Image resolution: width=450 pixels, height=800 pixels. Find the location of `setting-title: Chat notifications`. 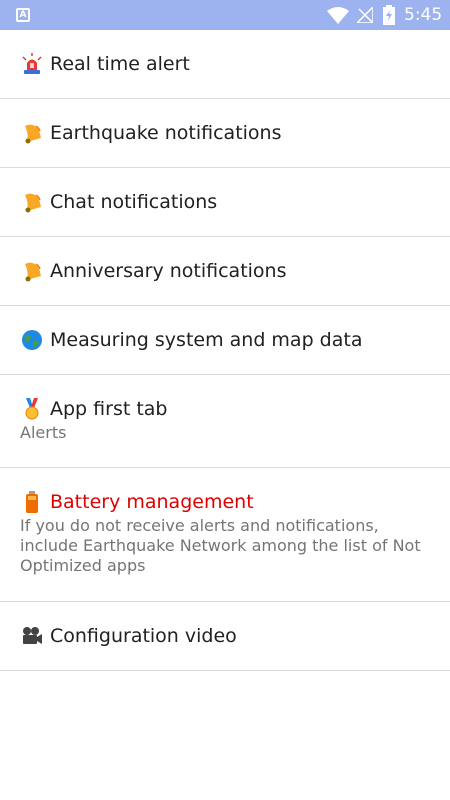

setting-title: Chat notifications is located at coordinates (134, 202).